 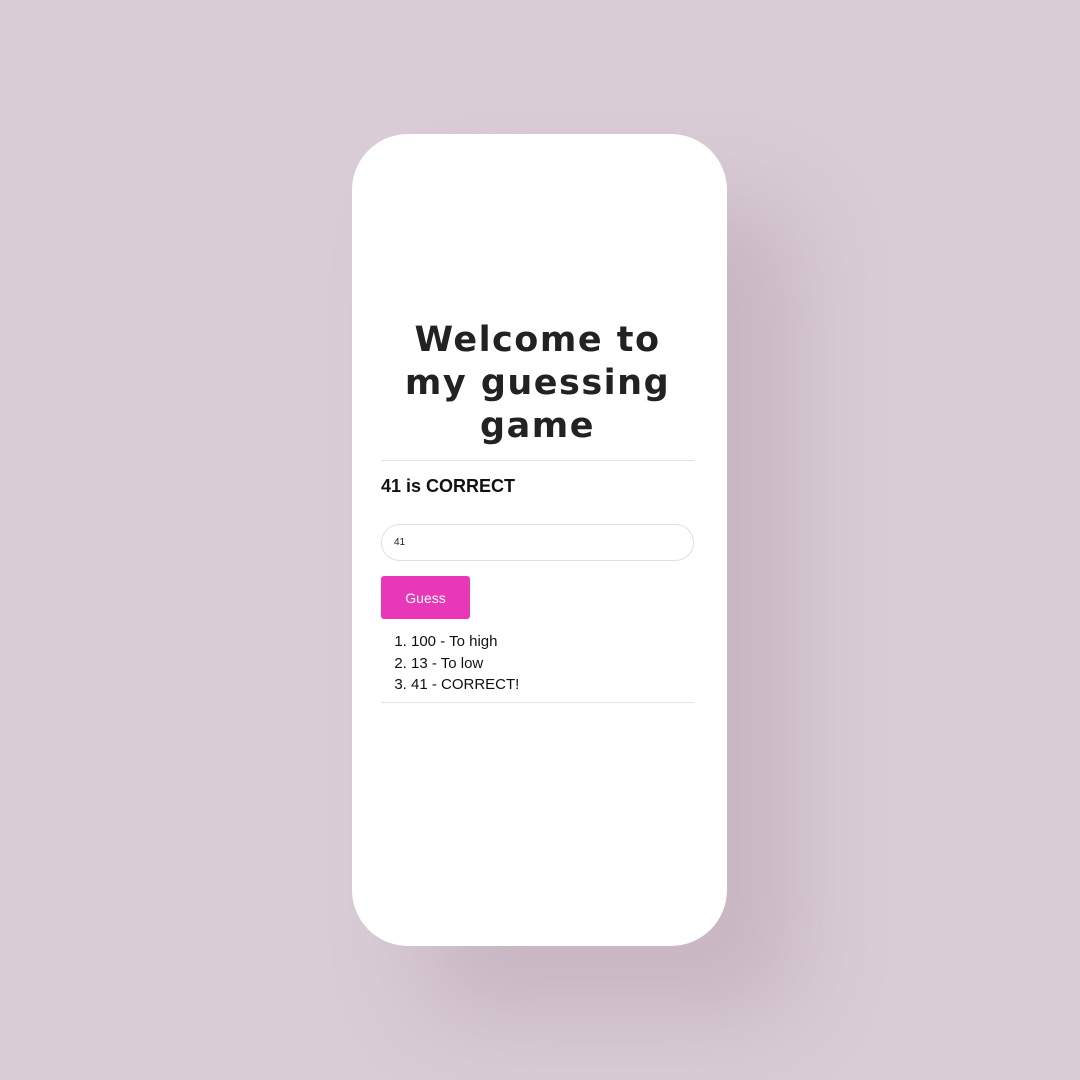 What do you see at coordinates (425, 597) in the screenshot?
I see `guess-button: Guess` at bounding box center [425, 597].